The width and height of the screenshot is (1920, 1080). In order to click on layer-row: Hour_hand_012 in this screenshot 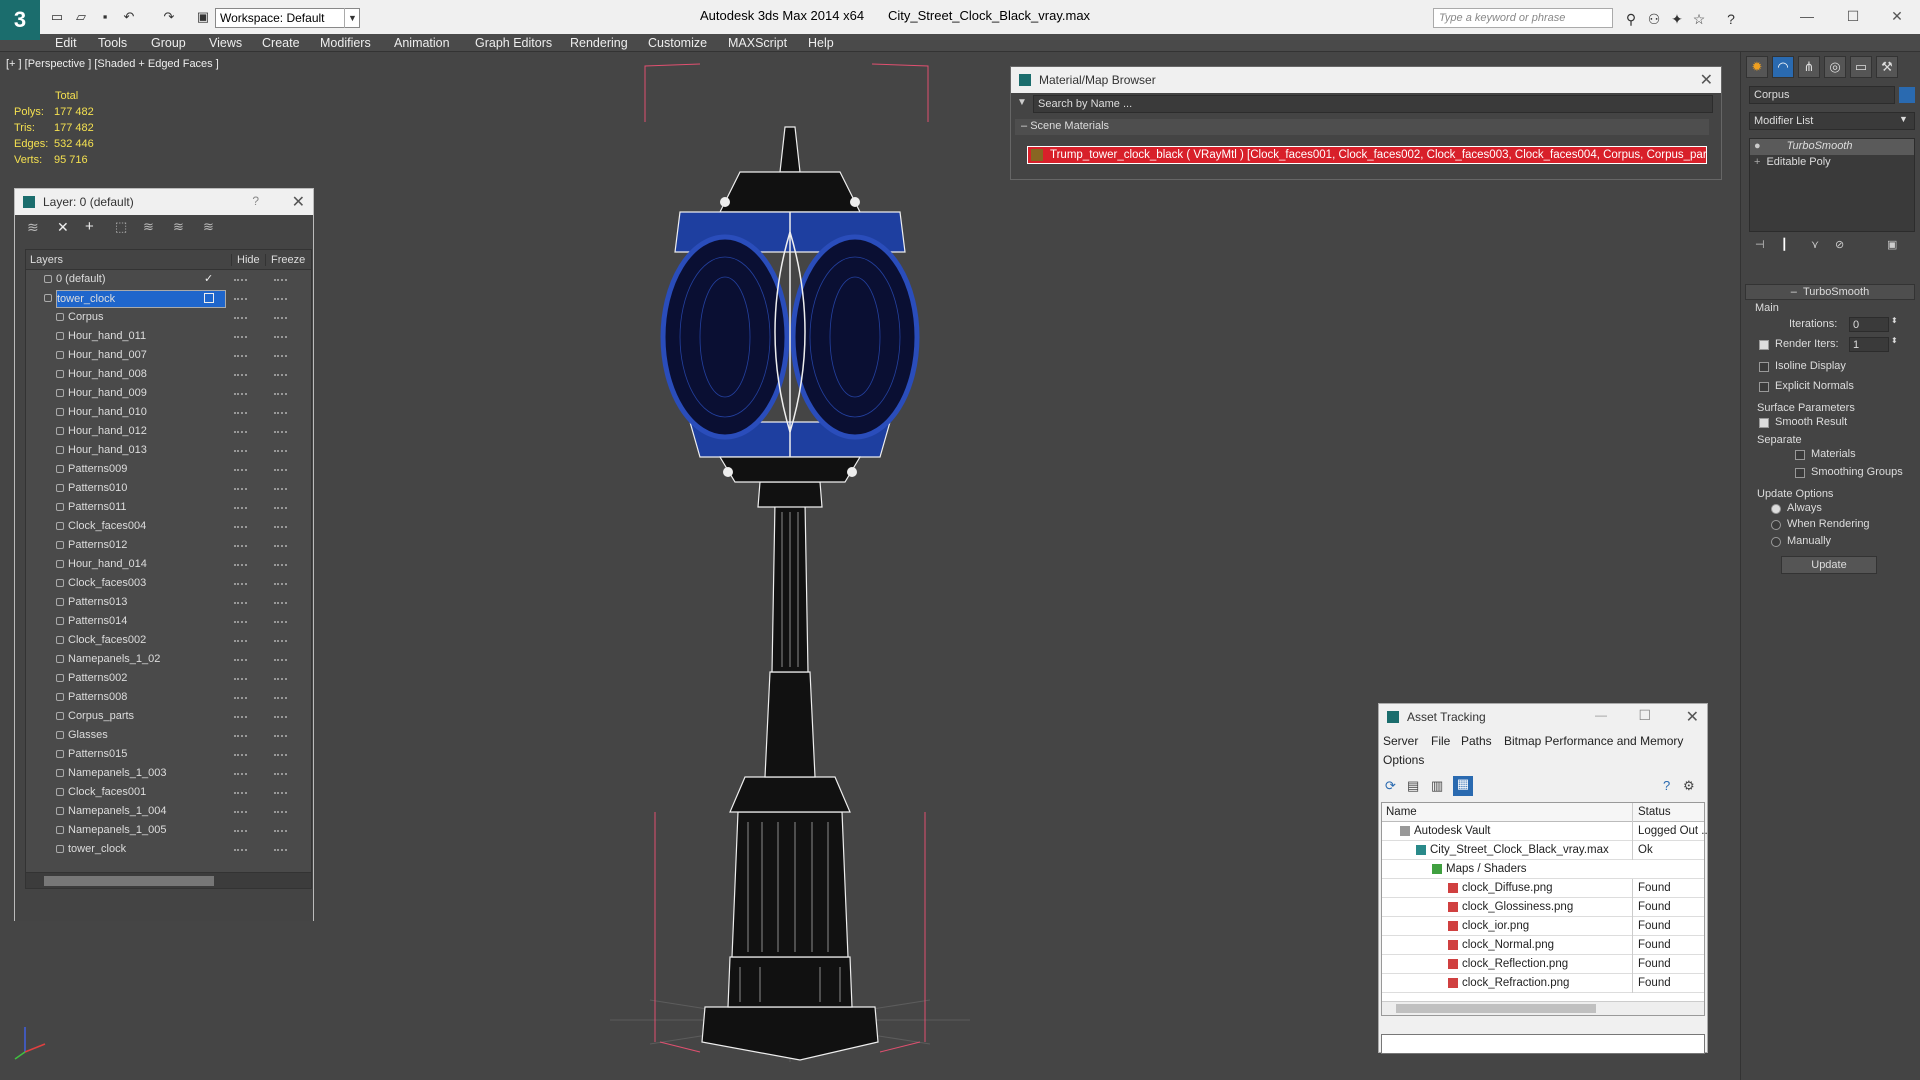, I will do `click(168, 431)`.